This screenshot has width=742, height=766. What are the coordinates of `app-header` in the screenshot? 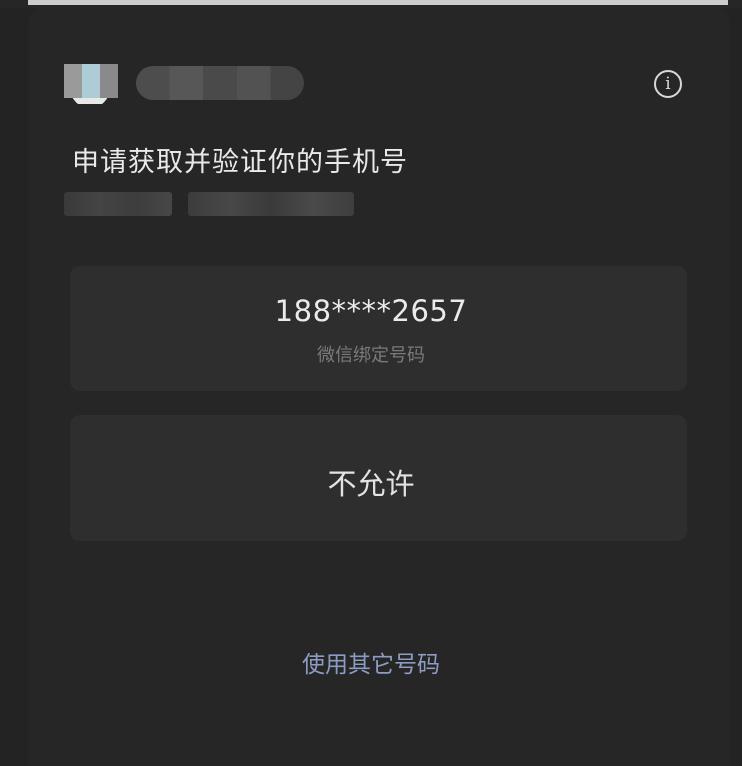 It's located at (184, 84).